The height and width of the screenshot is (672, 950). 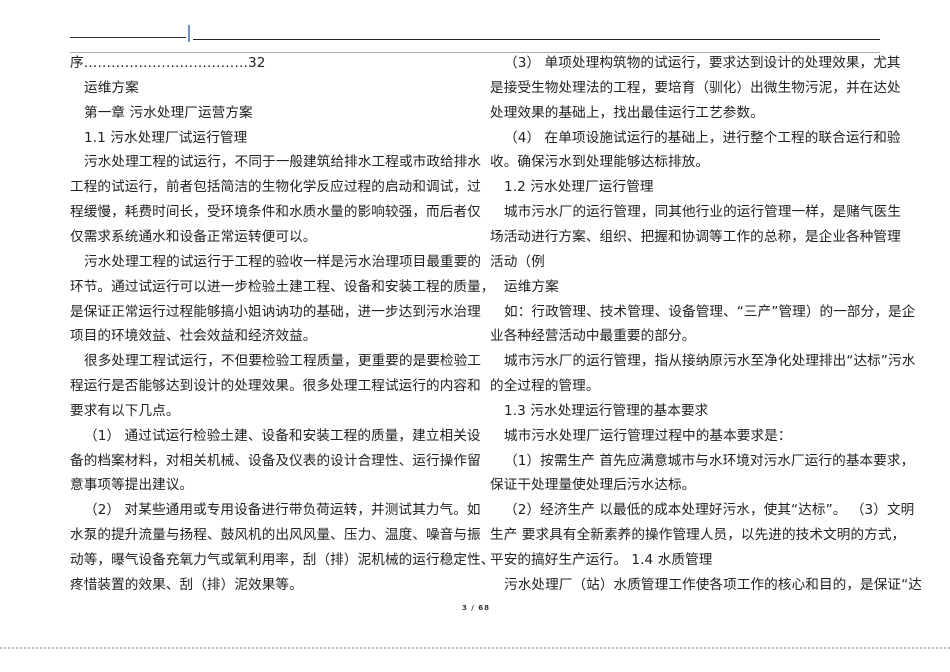 I want to click on text-line: （1）按需生产 首先应满意城市与水环境对污水厂运行的基本要求，, so click(x=709, y=460).